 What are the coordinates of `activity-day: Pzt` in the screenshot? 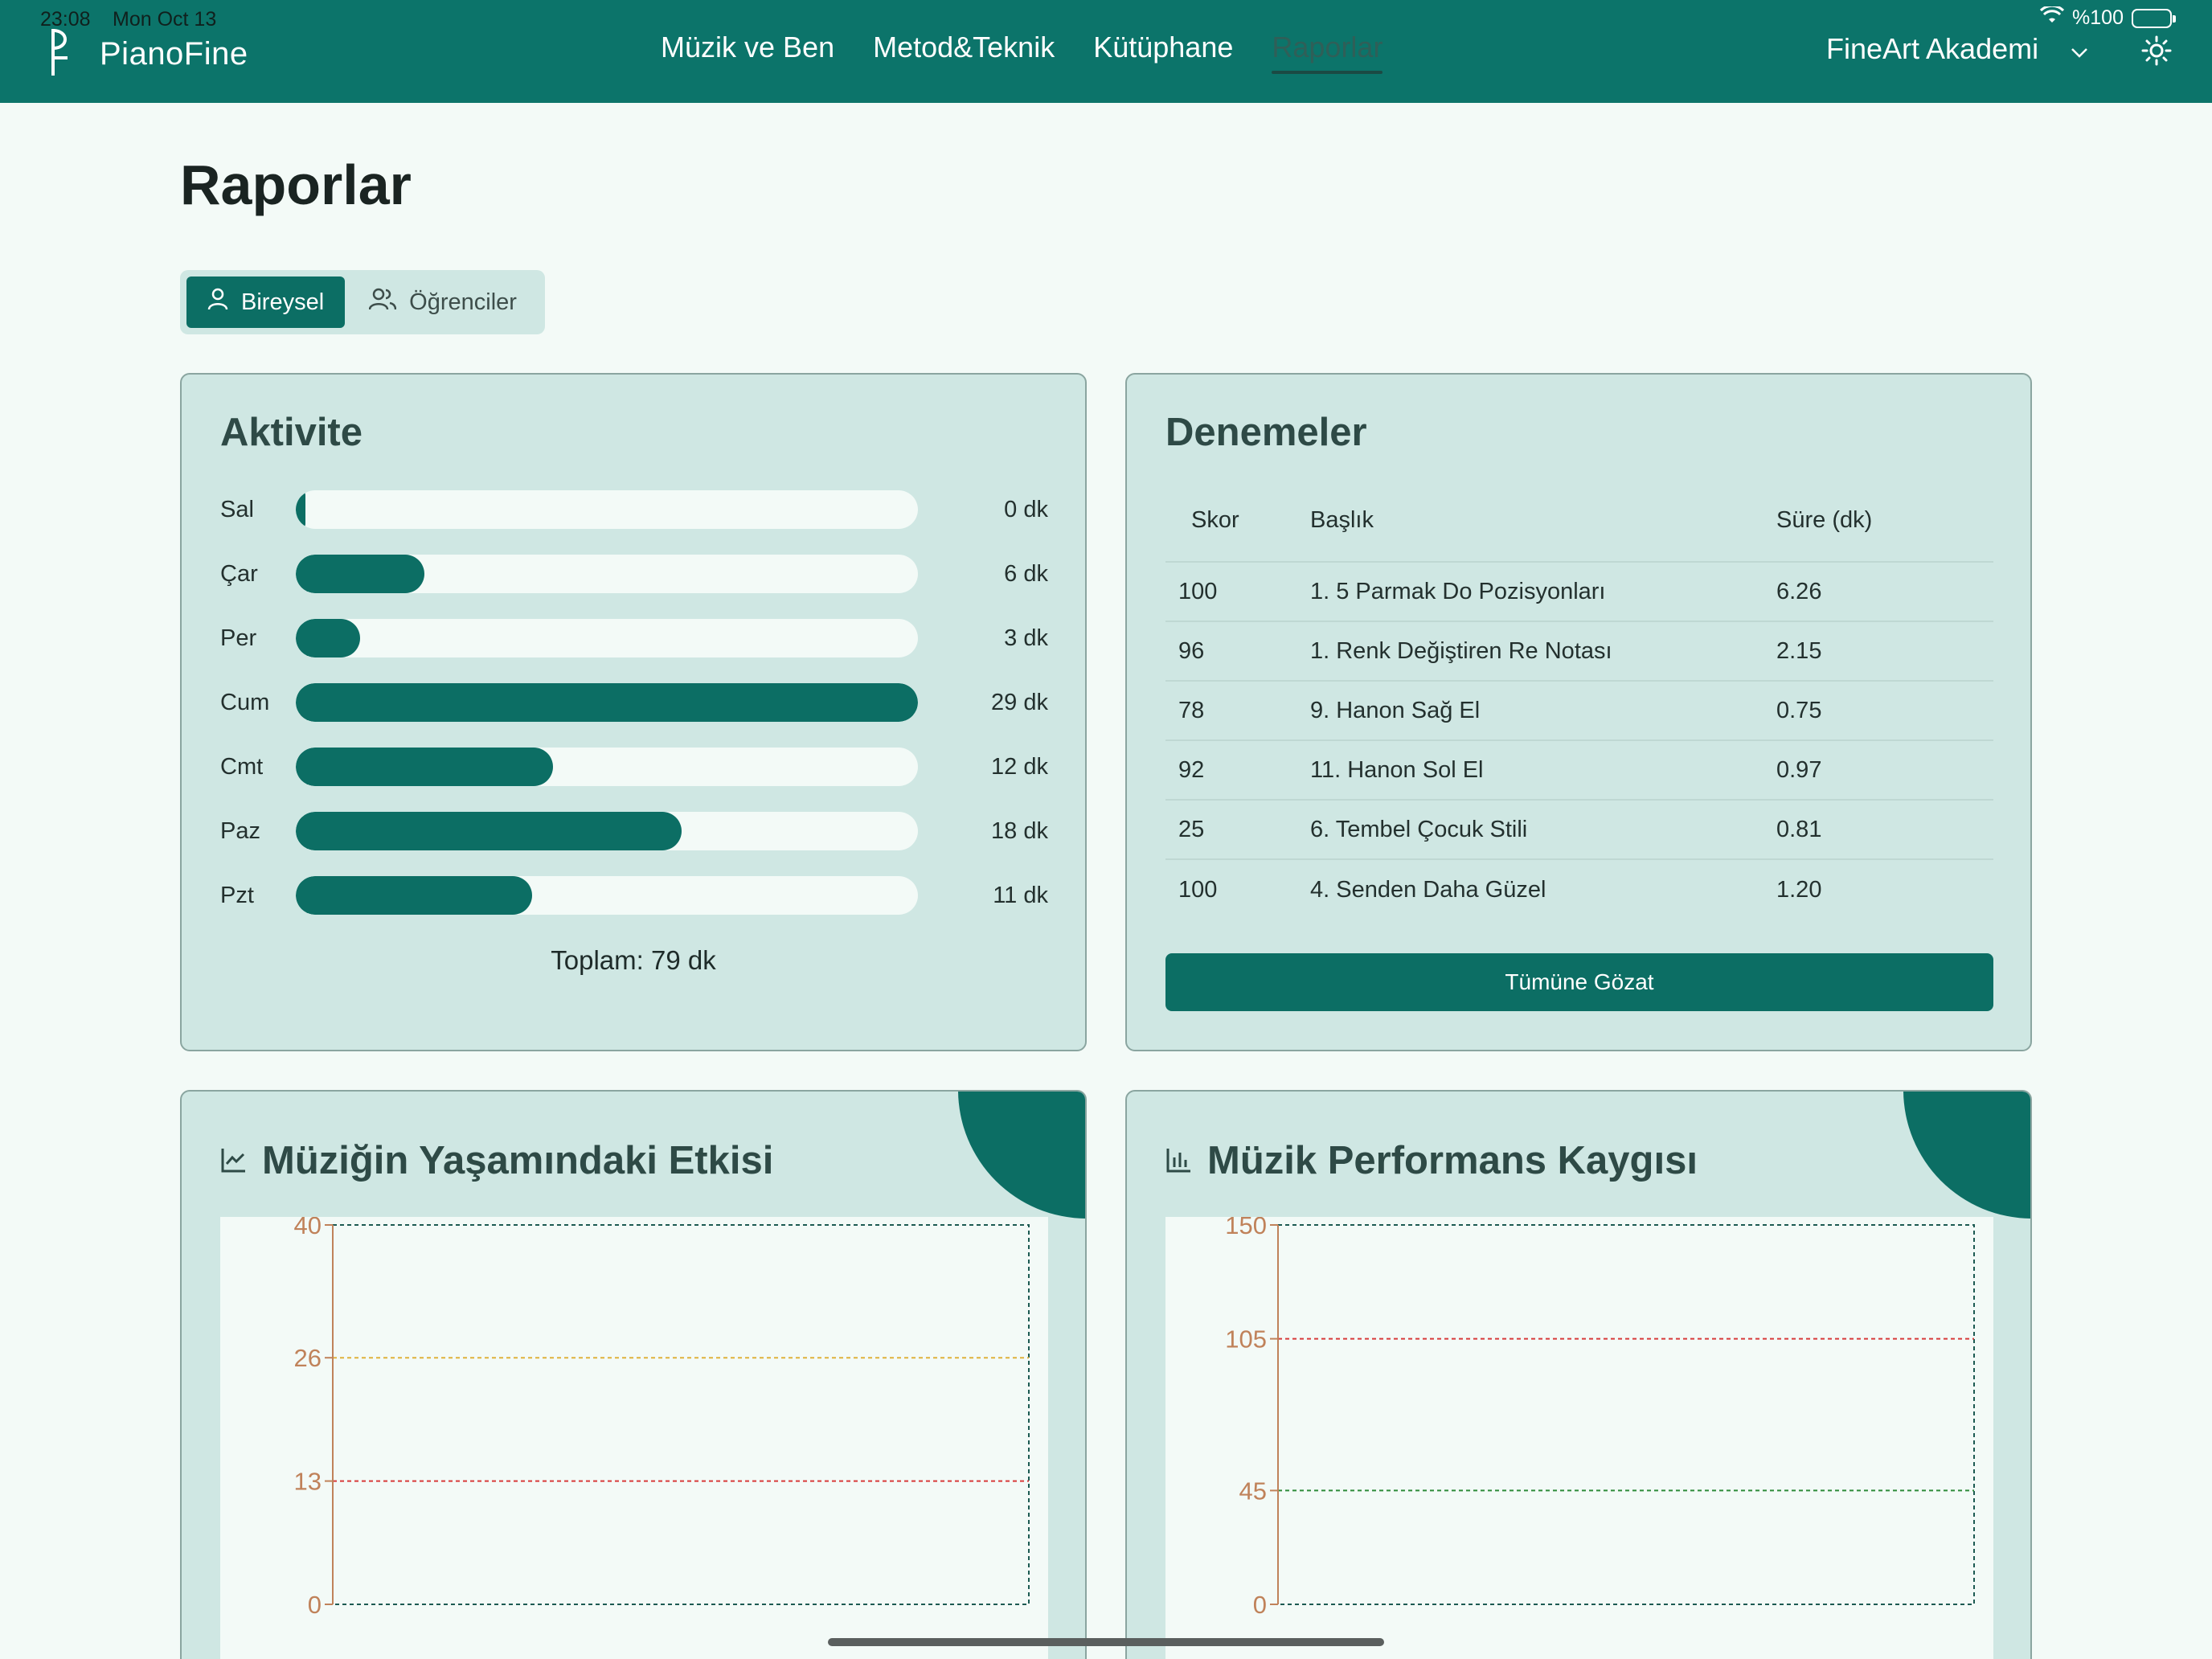 It's located at (237, 895).